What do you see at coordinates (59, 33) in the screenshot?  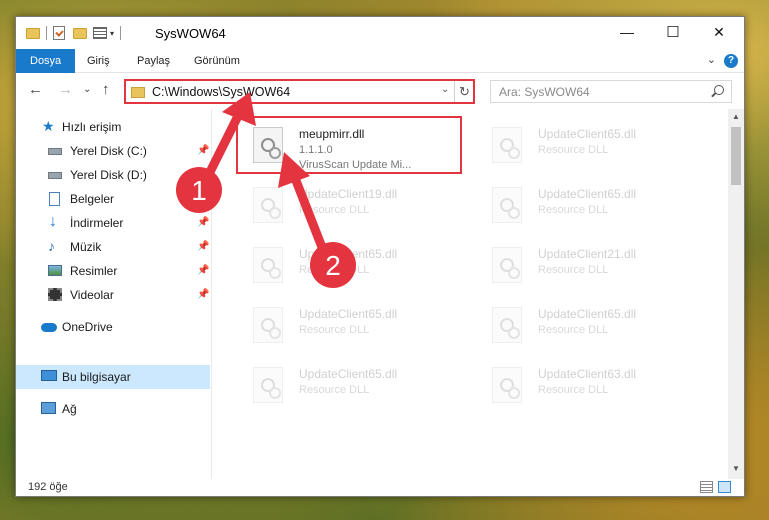 I see `properties-icon` at bounding box center [59, 33].